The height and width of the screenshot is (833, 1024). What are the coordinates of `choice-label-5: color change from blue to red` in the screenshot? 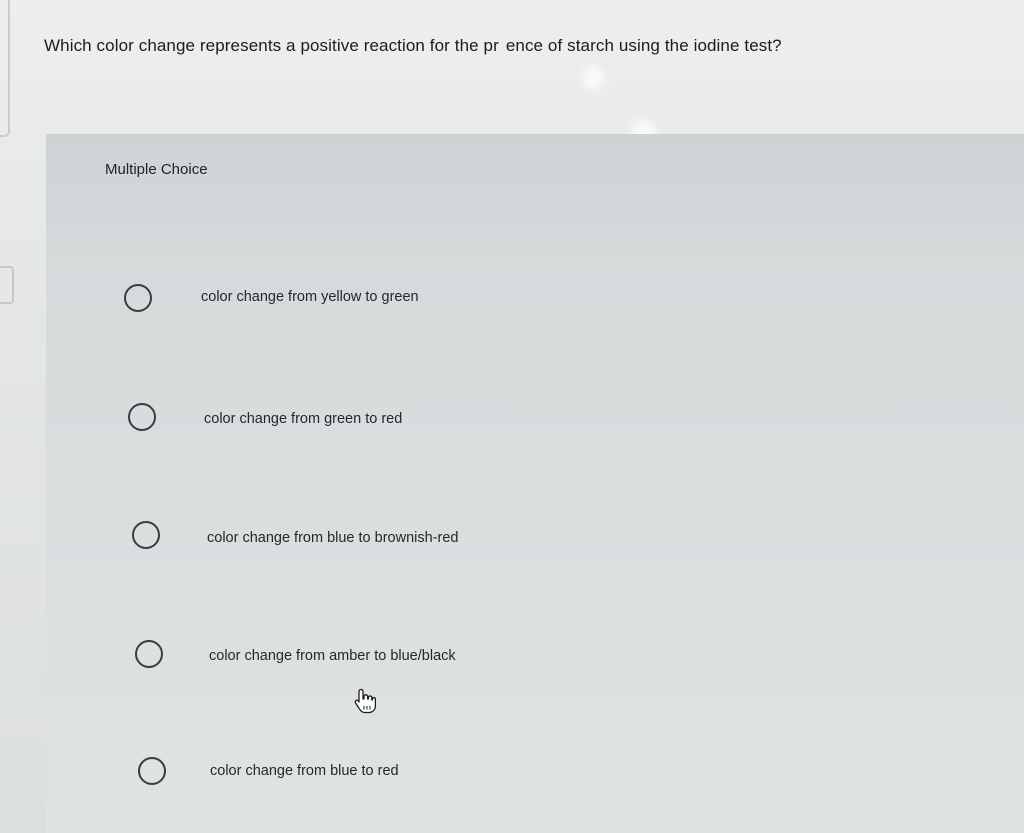 It's located at (304, 771).